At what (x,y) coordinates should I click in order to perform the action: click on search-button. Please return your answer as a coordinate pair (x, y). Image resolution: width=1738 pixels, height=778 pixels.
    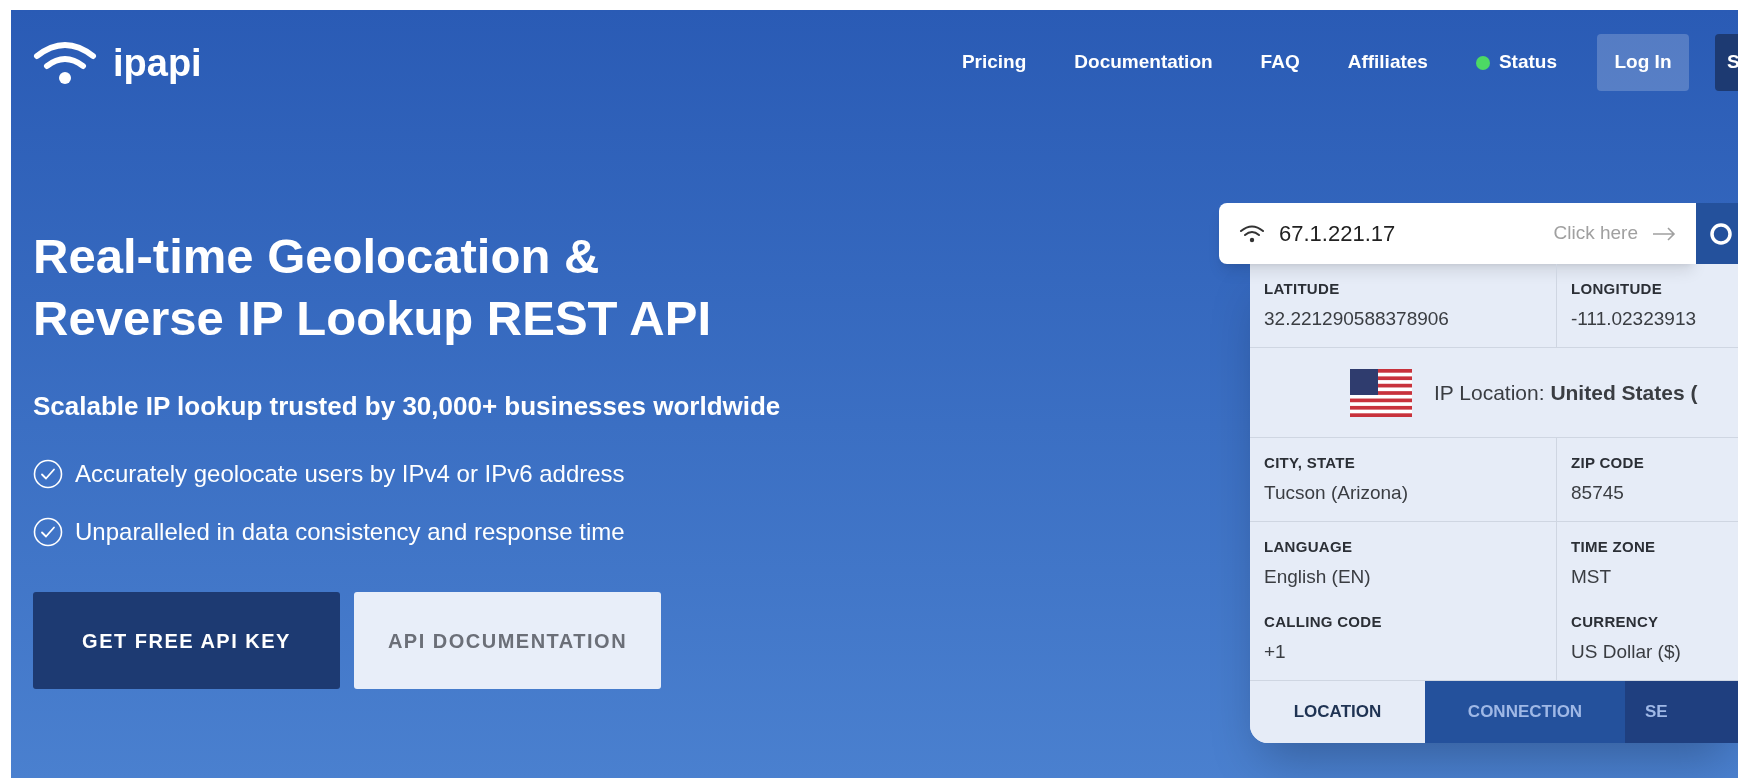
    Looking at the image, I should click on (1717, 233).